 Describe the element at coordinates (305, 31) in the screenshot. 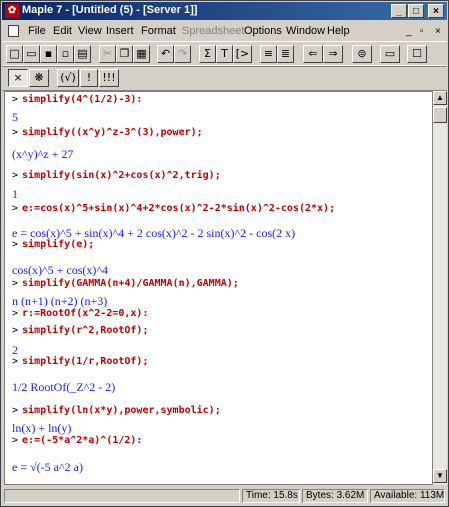

I see `menu-window: Window` at that location.